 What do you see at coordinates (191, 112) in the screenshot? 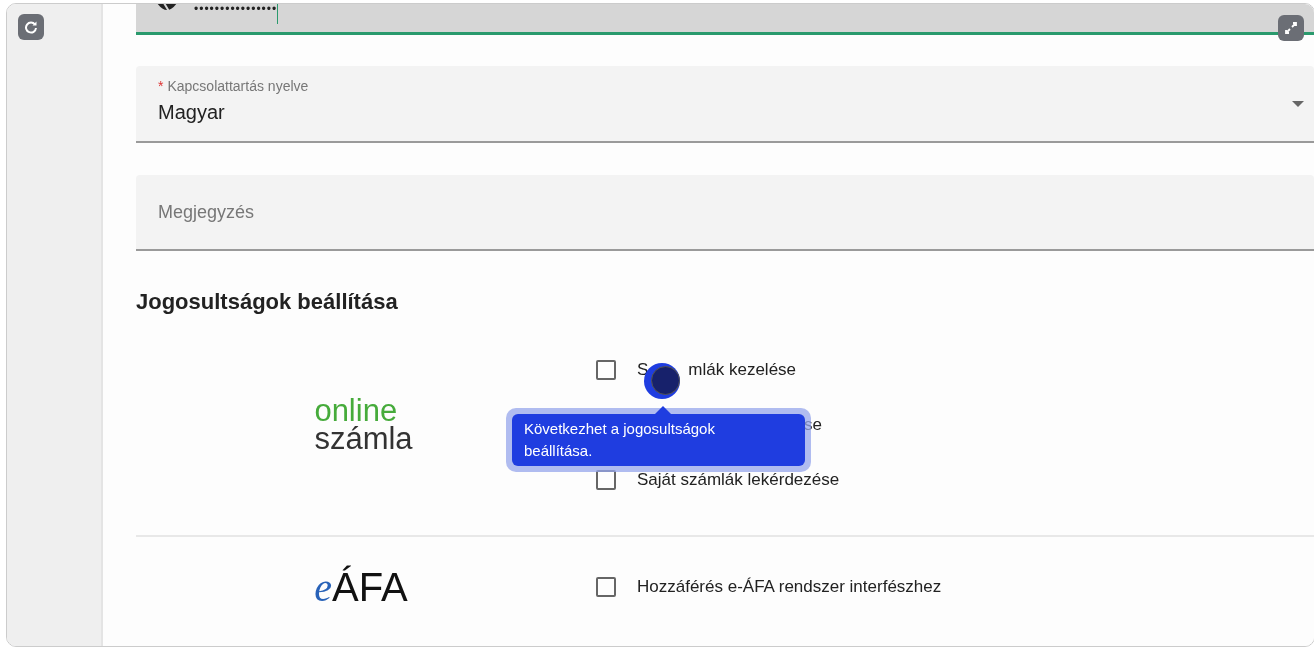
I see `field-value: Magyar` at bounding box center [191, 112].